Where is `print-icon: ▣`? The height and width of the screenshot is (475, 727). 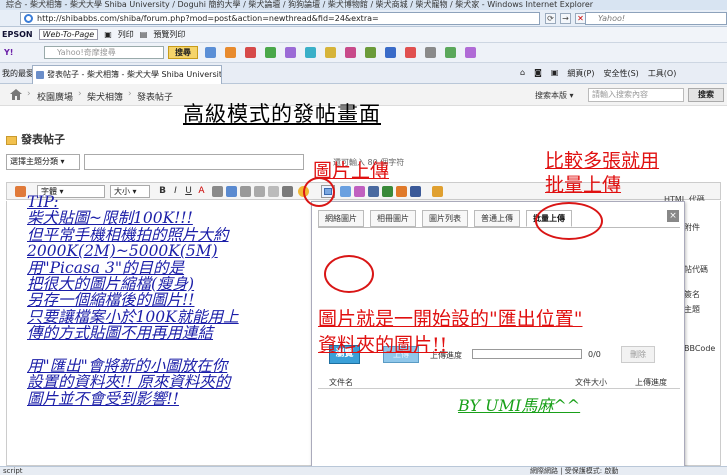
print-icon: ▣ is located at coordinates (108, 34).